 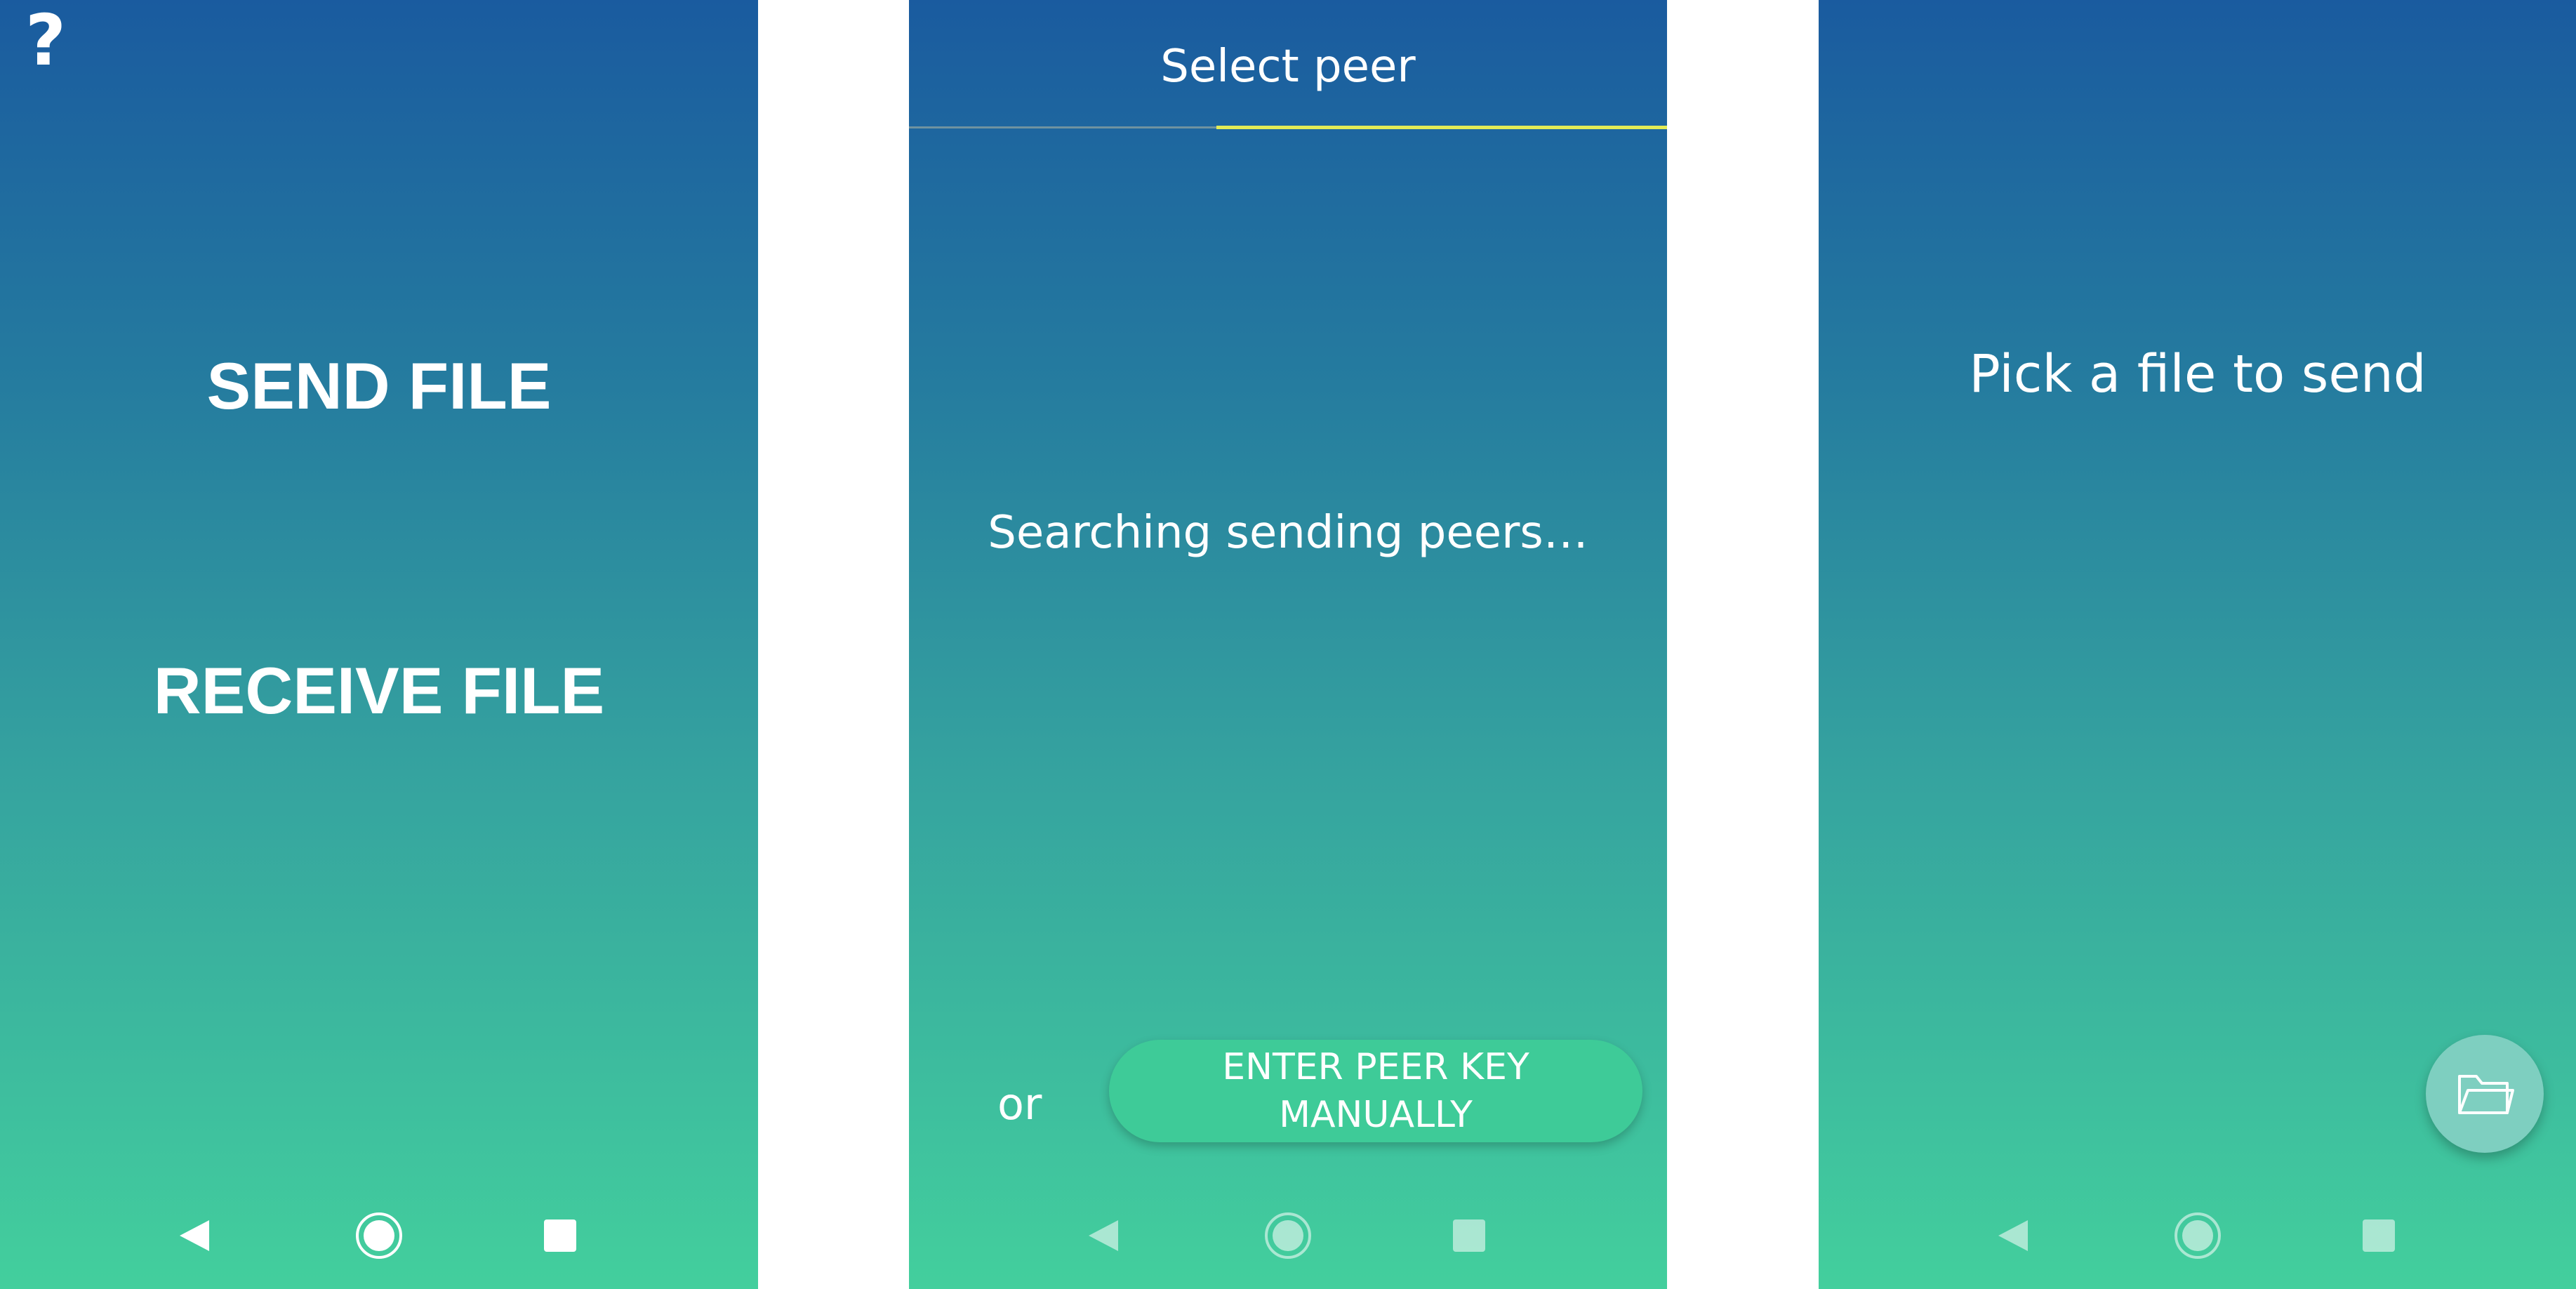 I want to click on send-file-button: SEND FILE, so click(x=379, y=386).